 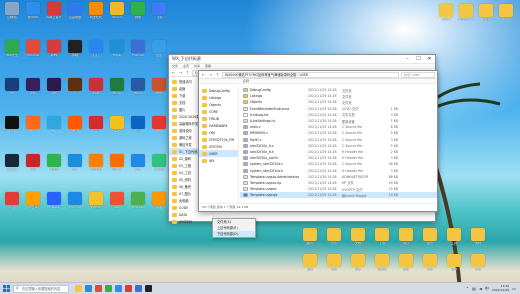 I want to click on nav-tree-item: WX, so click(x=218, y=160).